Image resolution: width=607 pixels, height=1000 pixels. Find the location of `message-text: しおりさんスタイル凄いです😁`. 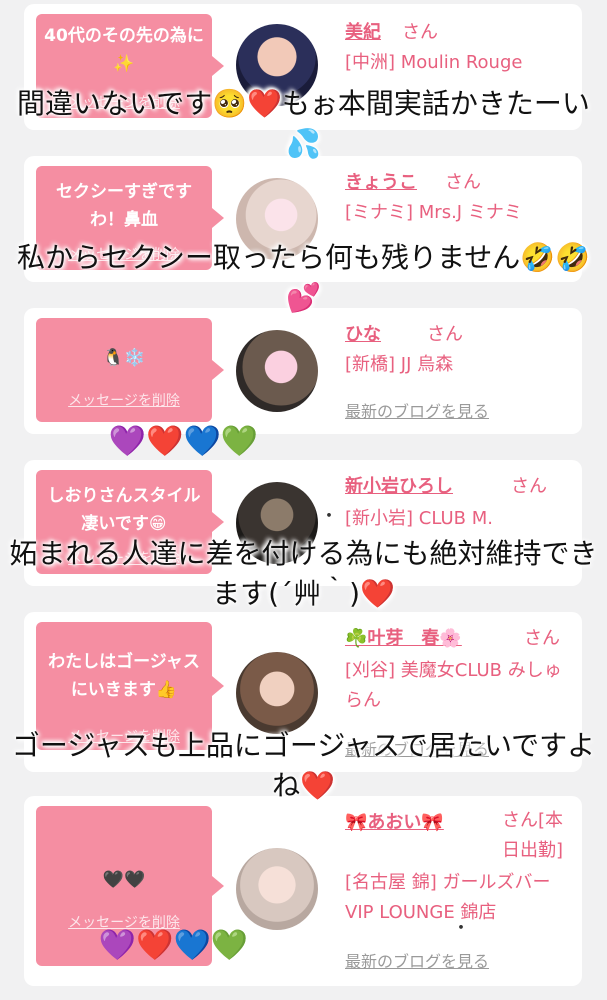

message-text: しおりさんスタイル凄いです😁 is located at coordinates (124, 510).